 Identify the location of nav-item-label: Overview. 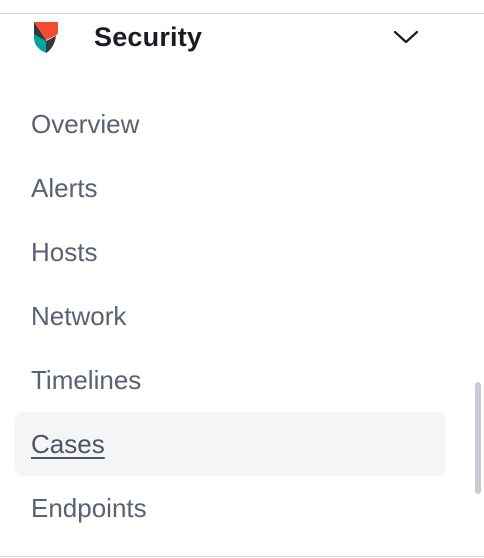
(85, 123).